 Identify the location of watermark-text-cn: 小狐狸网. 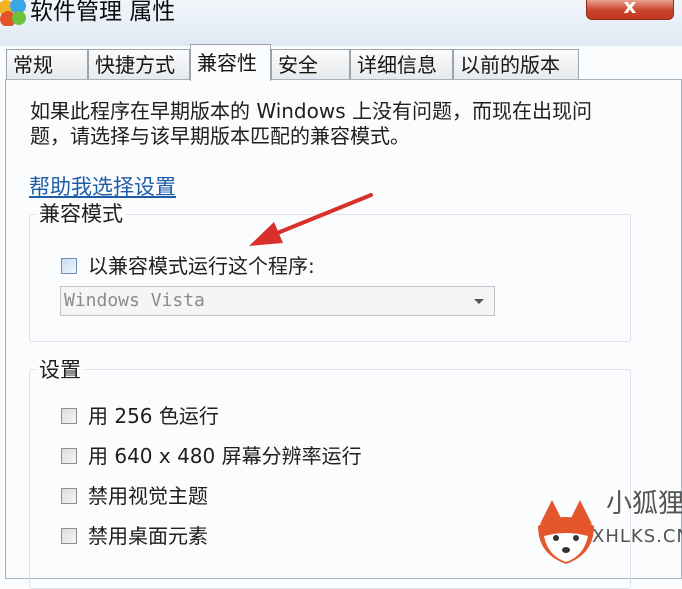
(644, 504).